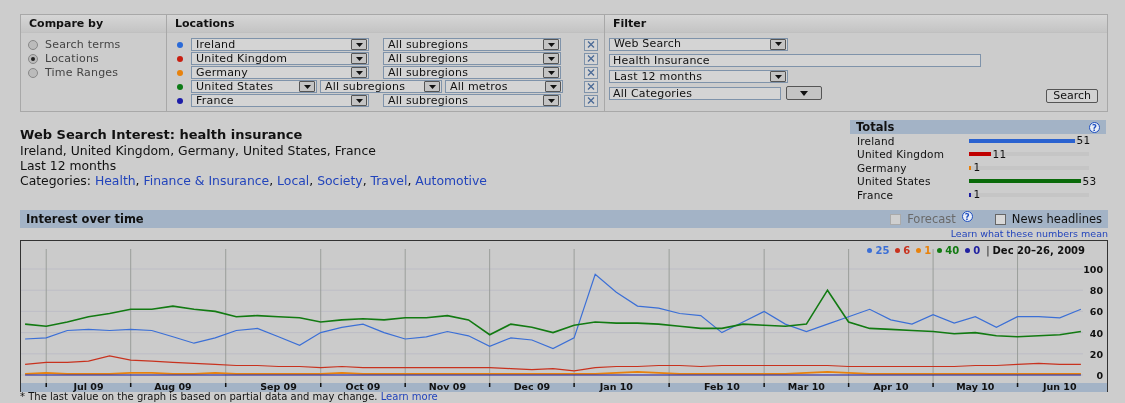  Describe the element at coordinates (1096, 312) in the screenshot. I see `axis-label: 60` at that location.